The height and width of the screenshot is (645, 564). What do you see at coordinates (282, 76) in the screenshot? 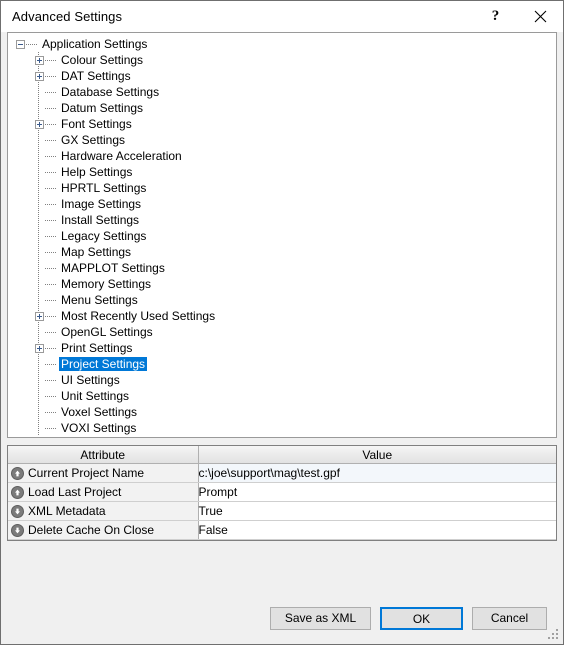
I see `tree-item: DAT Settings` at bounding box center [282, 76].